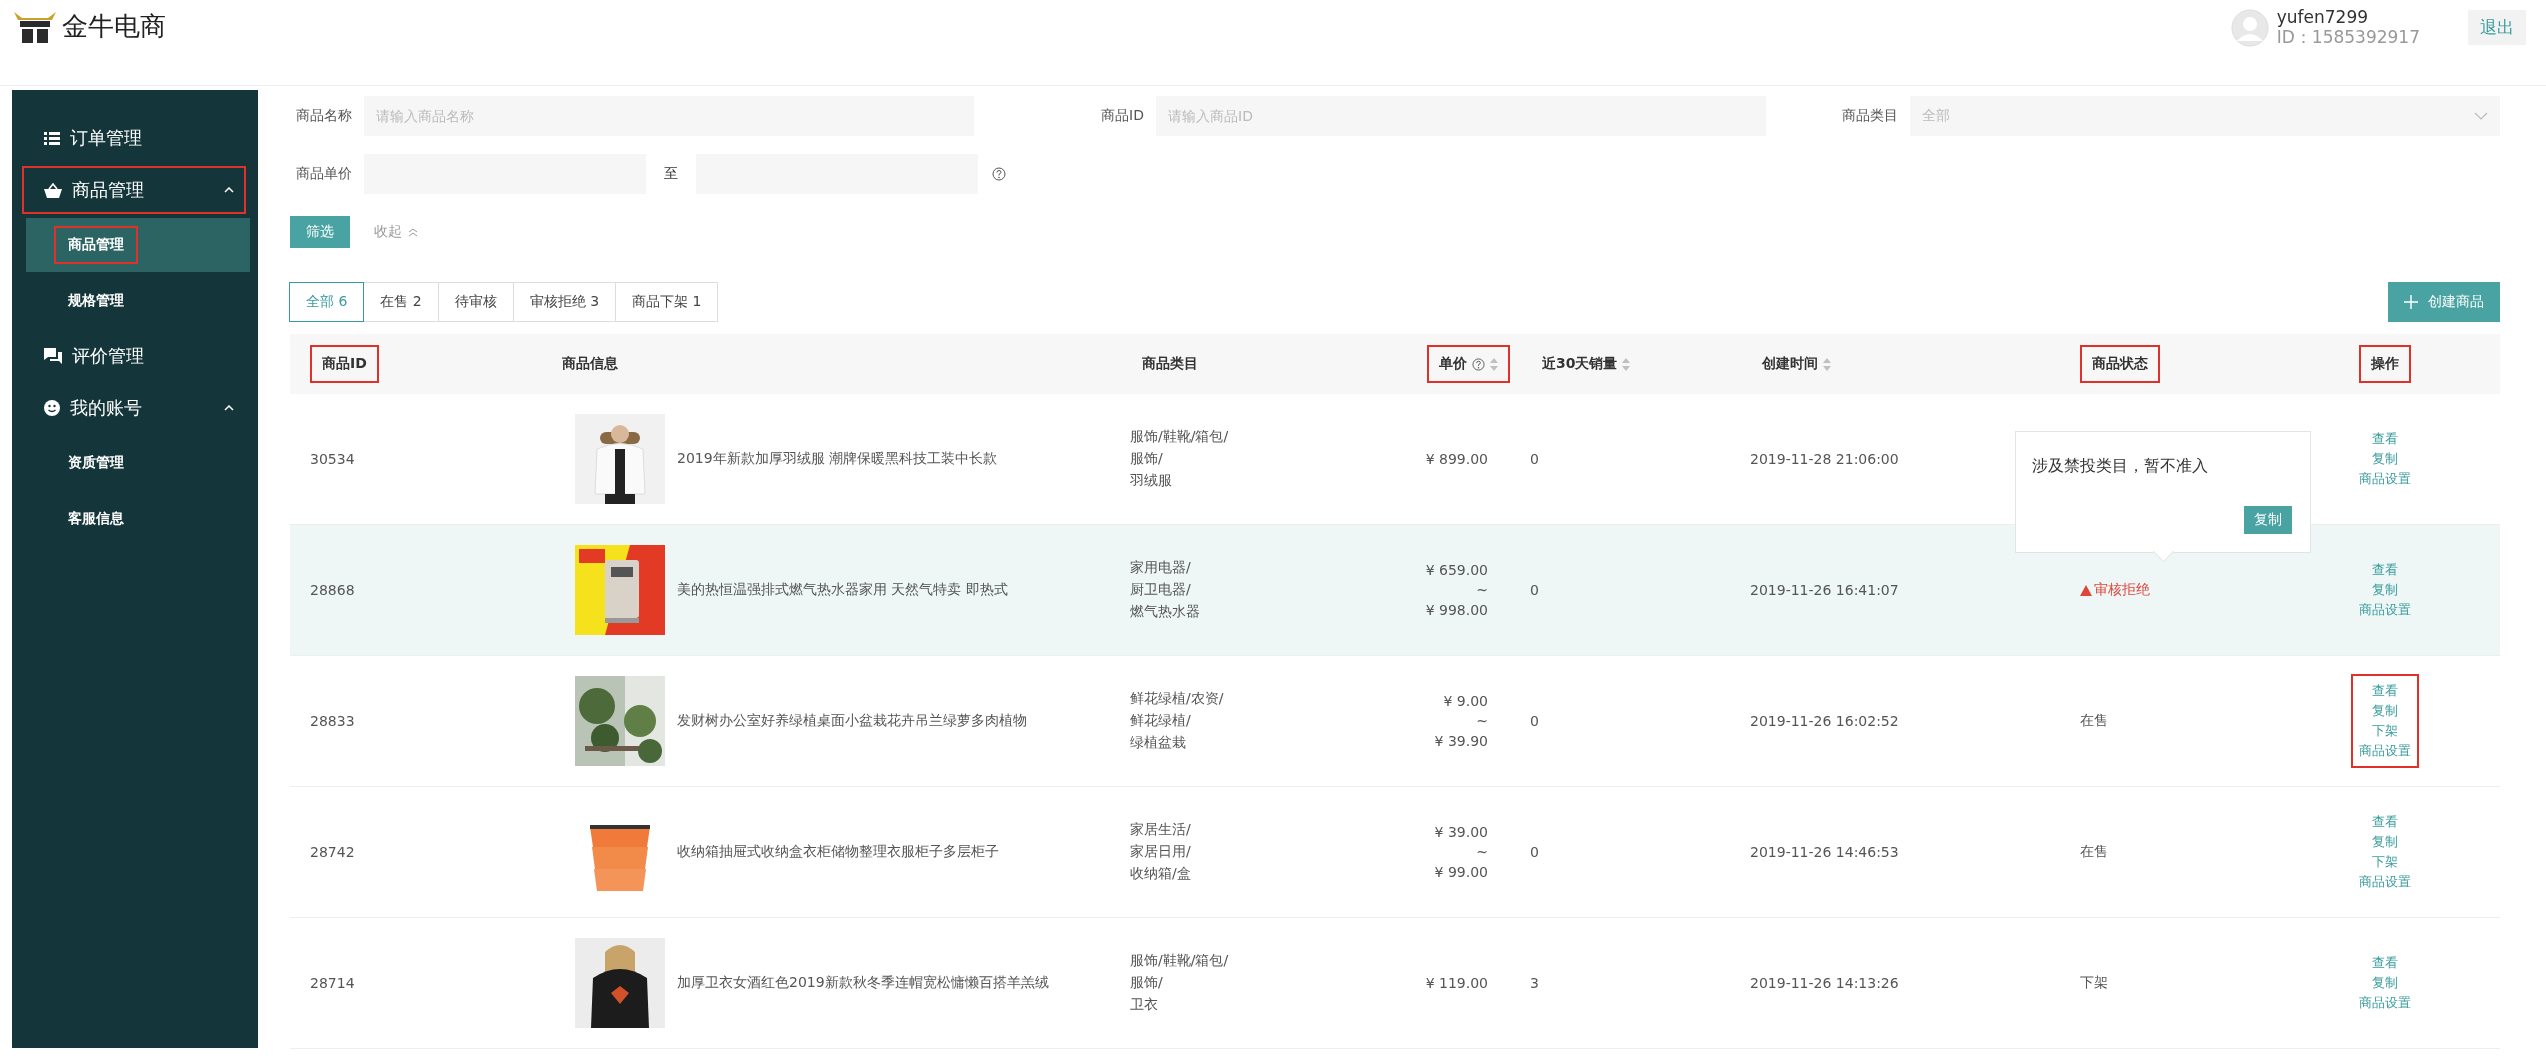  What do you see at coordinates (1461, 832) in the screenshot?
I see `price-text: ¥ 39.00` at bounding box center [1461, 832].